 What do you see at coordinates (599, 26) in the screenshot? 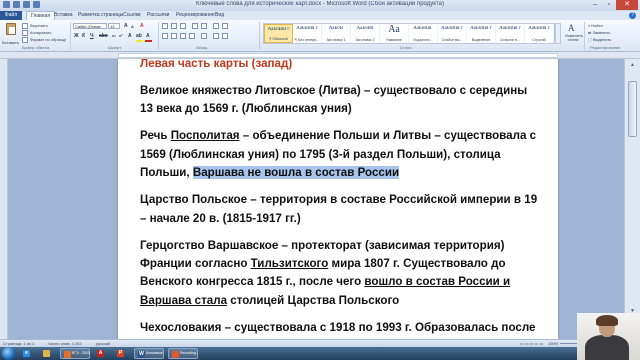
I see `find-button: ⌕ Найти` at bounding box center [599, 26].